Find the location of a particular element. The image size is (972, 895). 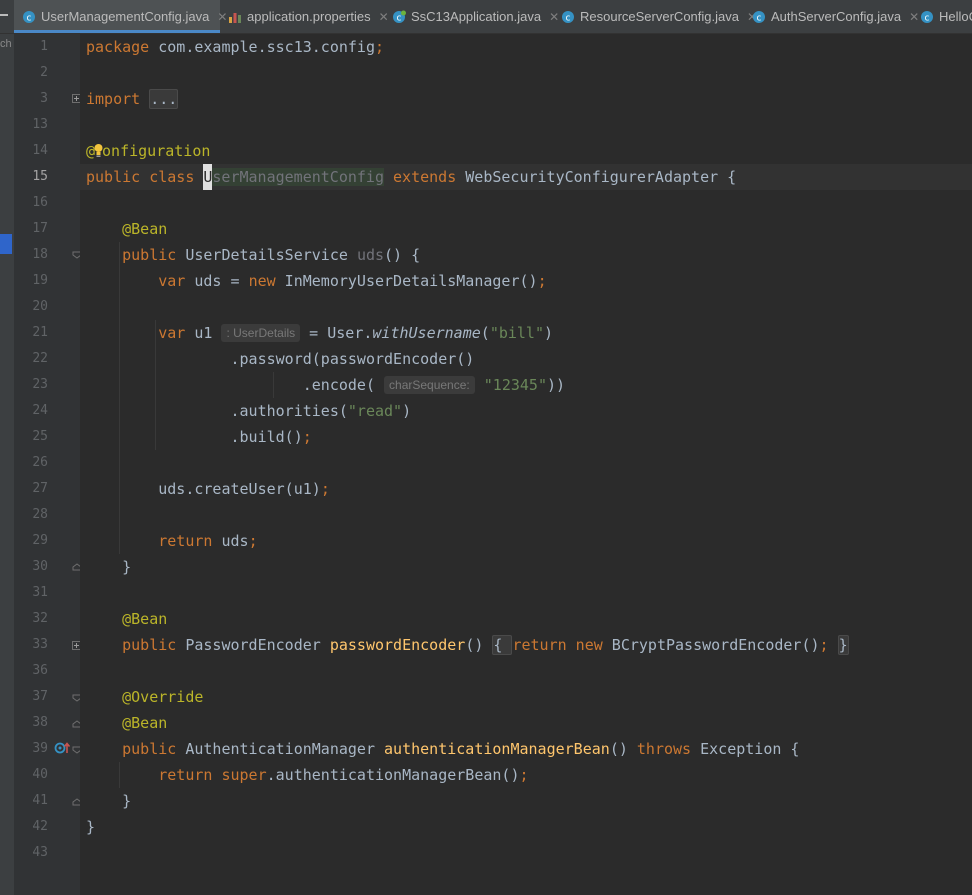

line-number: 25 is located at coordinates (40, 436).